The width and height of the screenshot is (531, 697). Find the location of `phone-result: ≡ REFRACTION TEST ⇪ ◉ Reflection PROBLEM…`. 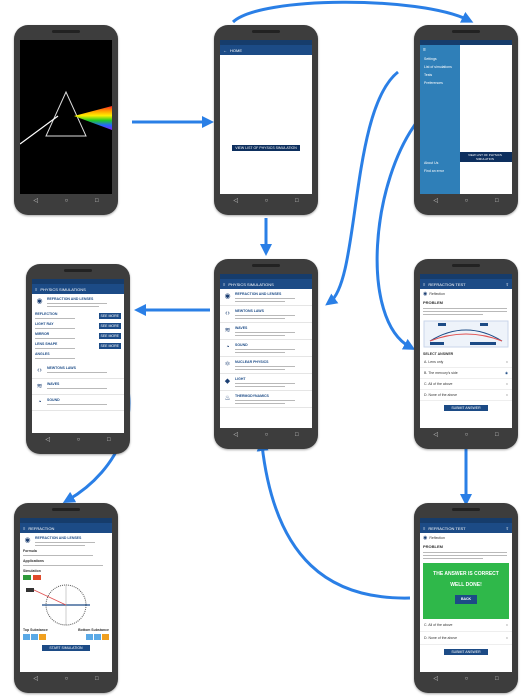

phone-result: ≡ REFRACTION TEST ⇪ ◉ Reflection PROBLEM… is located at coordinates (466, 598).